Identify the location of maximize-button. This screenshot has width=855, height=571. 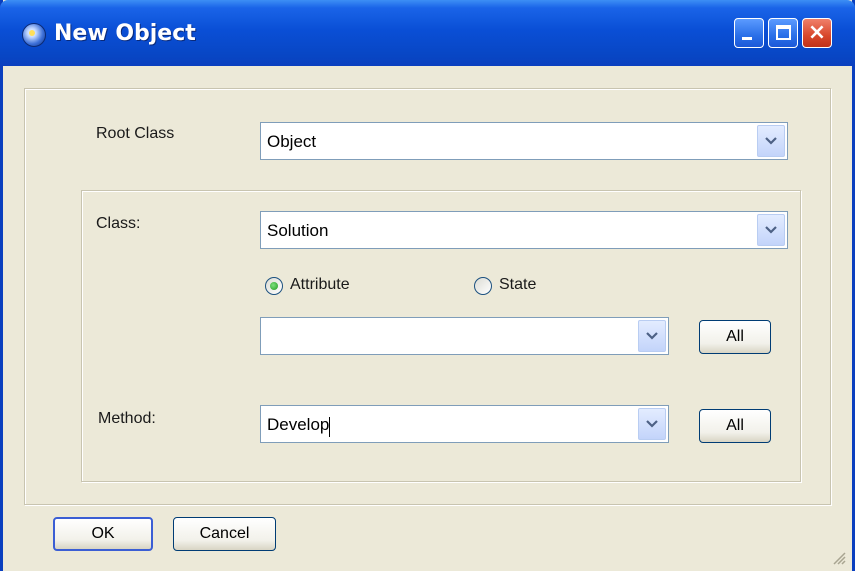
(783, 33).